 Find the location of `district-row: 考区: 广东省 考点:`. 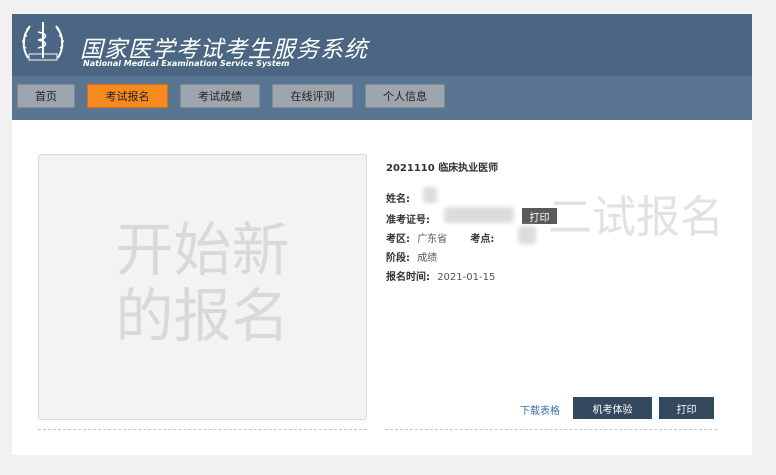

district-row: 考区: 广东省 考点: is located at coordinates (440, 237).